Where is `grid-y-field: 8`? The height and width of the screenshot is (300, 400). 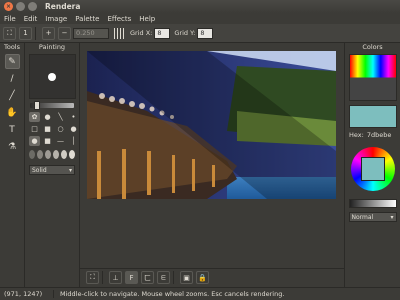
grid-y-field: 8 is located at coordinates (205, 33).